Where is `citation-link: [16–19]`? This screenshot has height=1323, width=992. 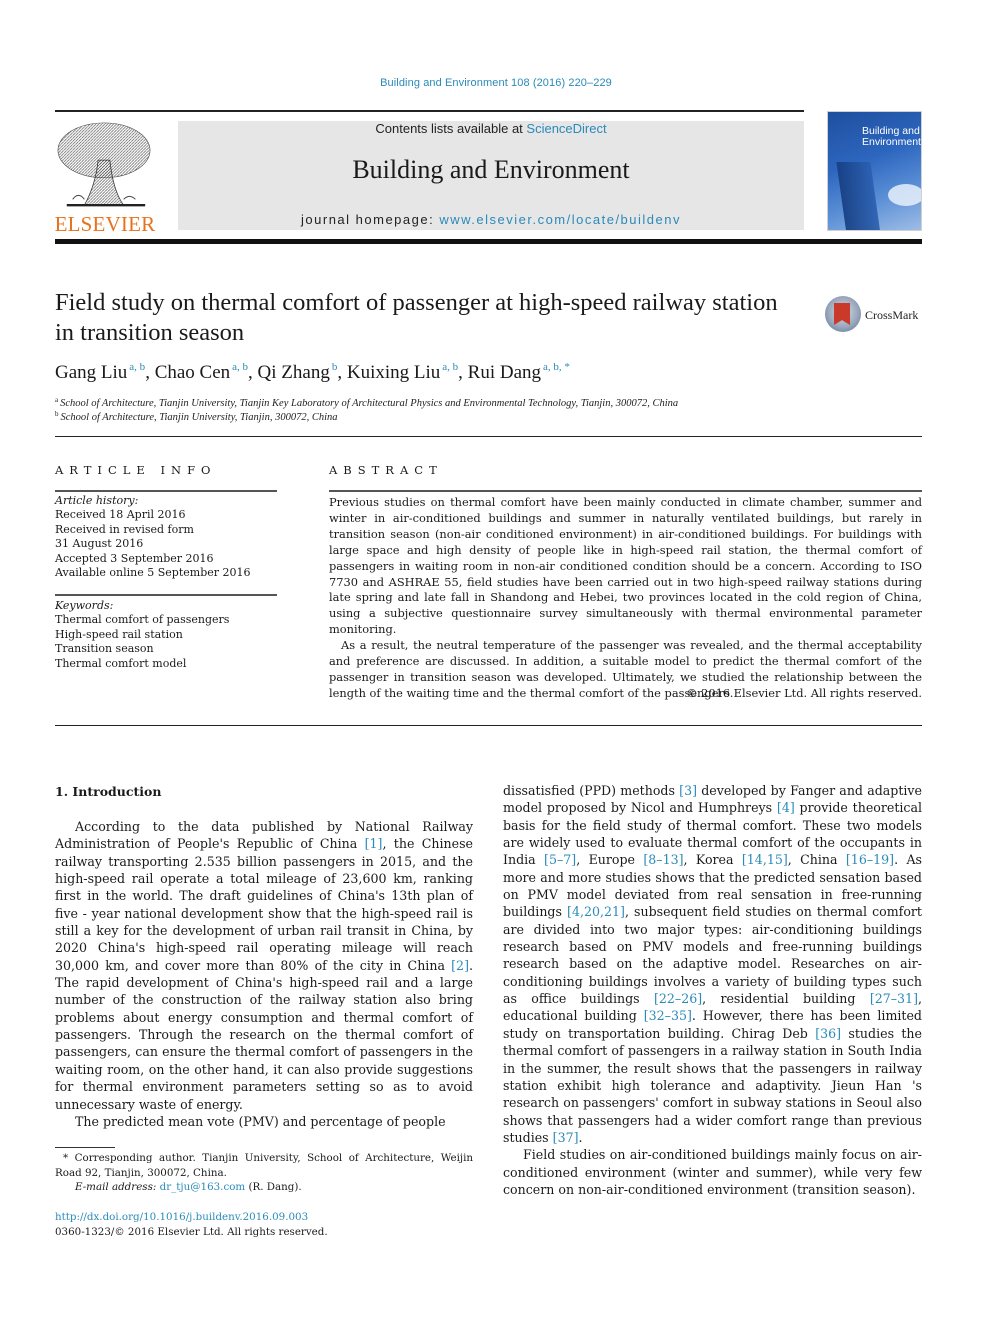 citation-link: [16–19] is located at coordinates (870, 859).